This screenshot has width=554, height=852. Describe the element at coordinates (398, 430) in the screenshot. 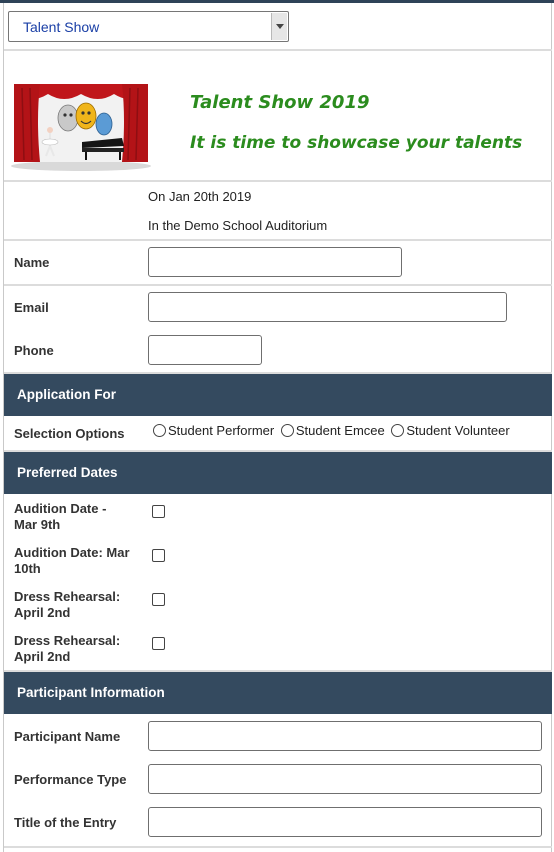

I see `radio-student-volunteer` at that location.